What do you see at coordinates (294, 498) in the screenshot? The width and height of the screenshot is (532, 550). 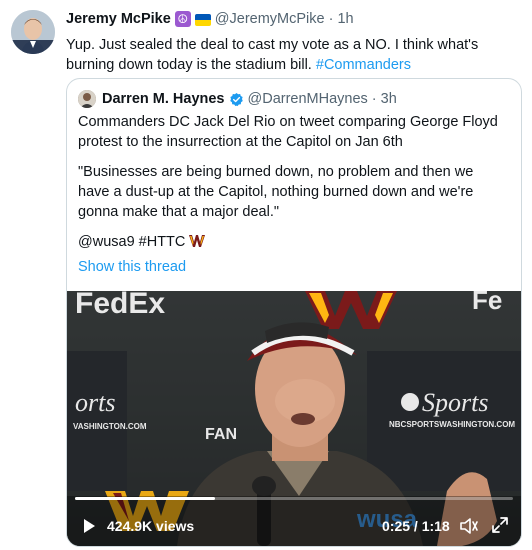 I see `video-progress-bar` at bounding box center [294, 498].